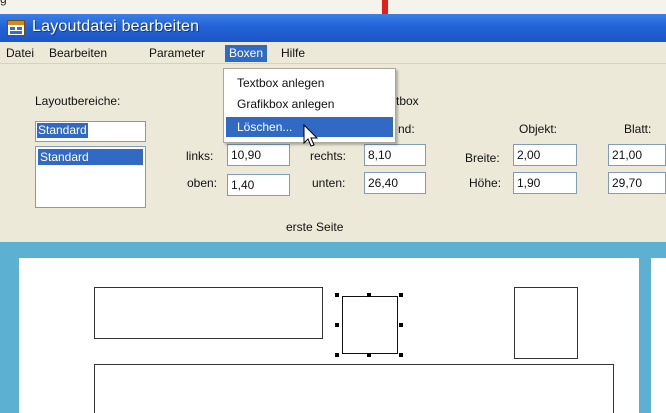 The width and height of the screenshot is (666, 413). What do you see at coordinates (658, 335) in the screenshot?
I see `layout-page-second` at bounding box center [658, 335].